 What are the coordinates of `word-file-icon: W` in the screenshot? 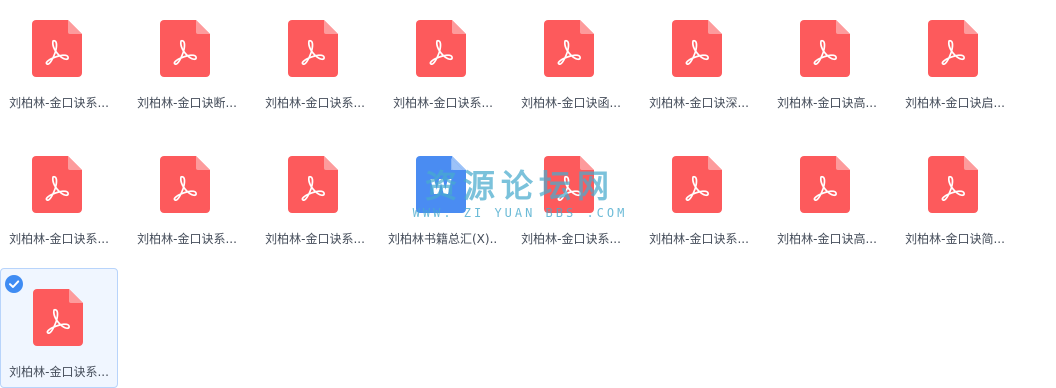 It's located at (441, 184).